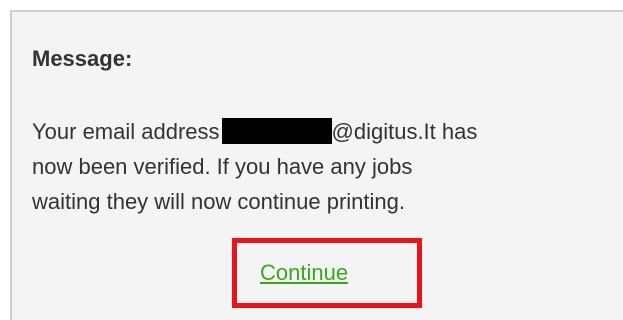  I want to click on continue-link: Continue, so click(304, 273).